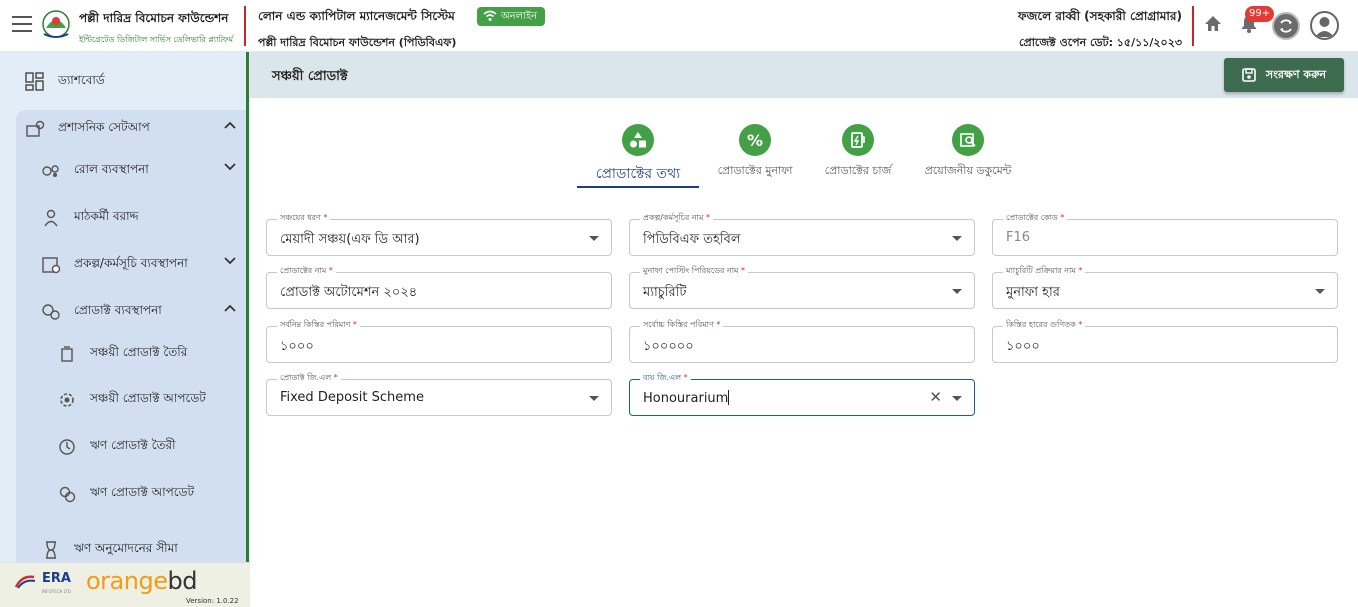 This screenshot has width=1358, height=607. I want to click on maturity-process-select: ম্যাচুরিটি প্রক্রিয়ার নাম * মুনাফা হার, so click(1165, 287).